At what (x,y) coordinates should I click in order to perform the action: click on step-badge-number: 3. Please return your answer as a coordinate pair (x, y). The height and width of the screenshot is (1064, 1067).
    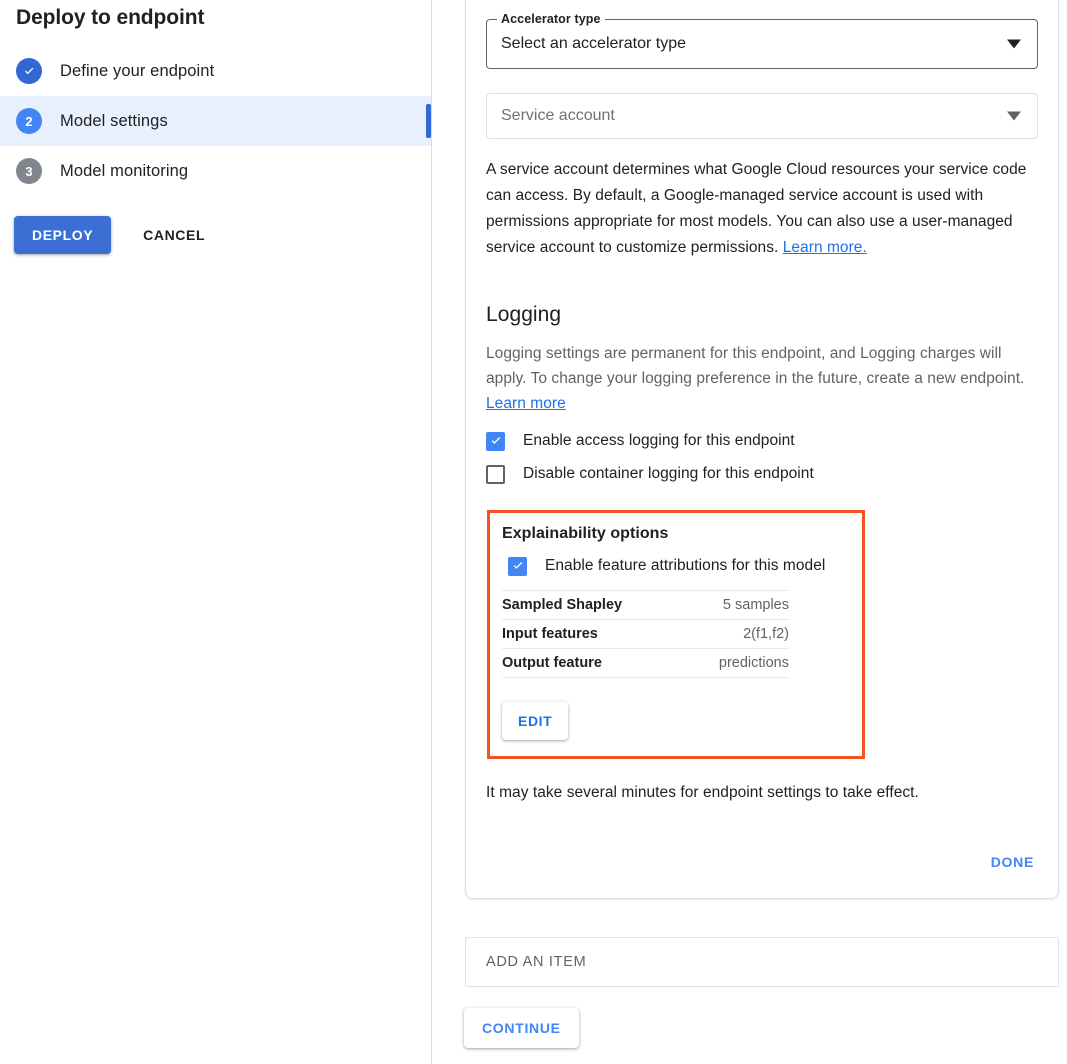
    Looking at the image, I should click on (29, 171).